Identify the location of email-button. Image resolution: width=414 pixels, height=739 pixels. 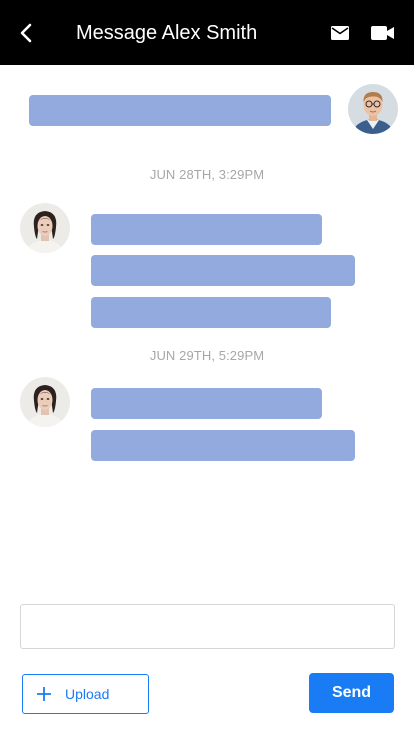
(340, 33).